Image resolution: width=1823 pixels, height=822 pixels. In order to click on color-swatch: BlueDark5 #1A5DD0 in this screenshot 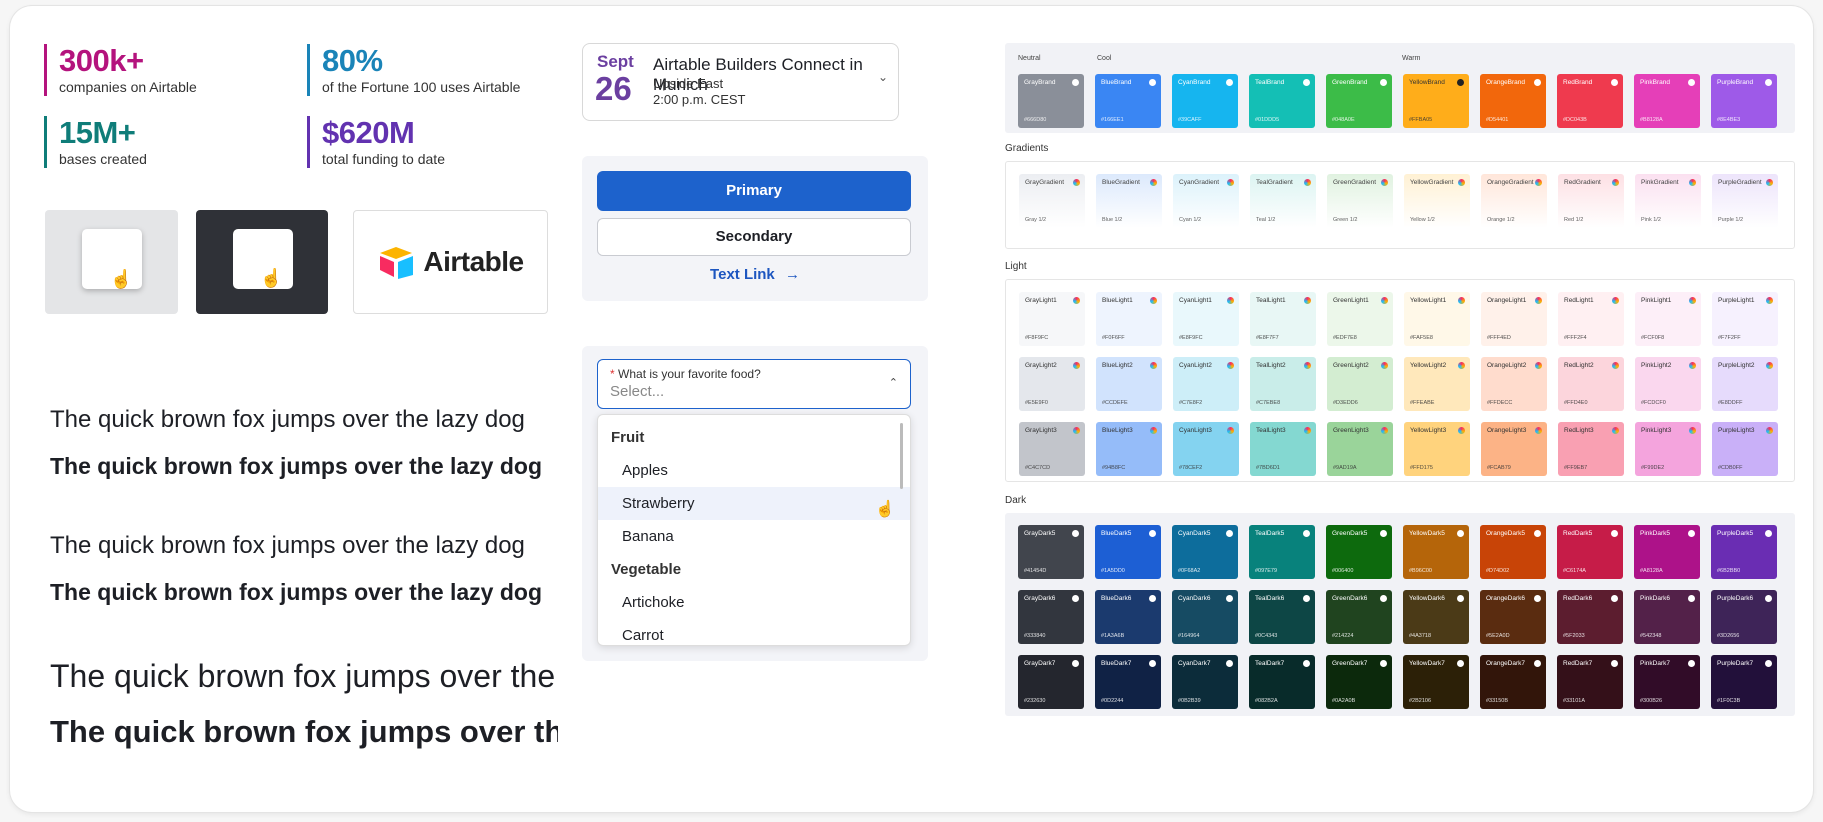, I will do `click(1128, 552)`.